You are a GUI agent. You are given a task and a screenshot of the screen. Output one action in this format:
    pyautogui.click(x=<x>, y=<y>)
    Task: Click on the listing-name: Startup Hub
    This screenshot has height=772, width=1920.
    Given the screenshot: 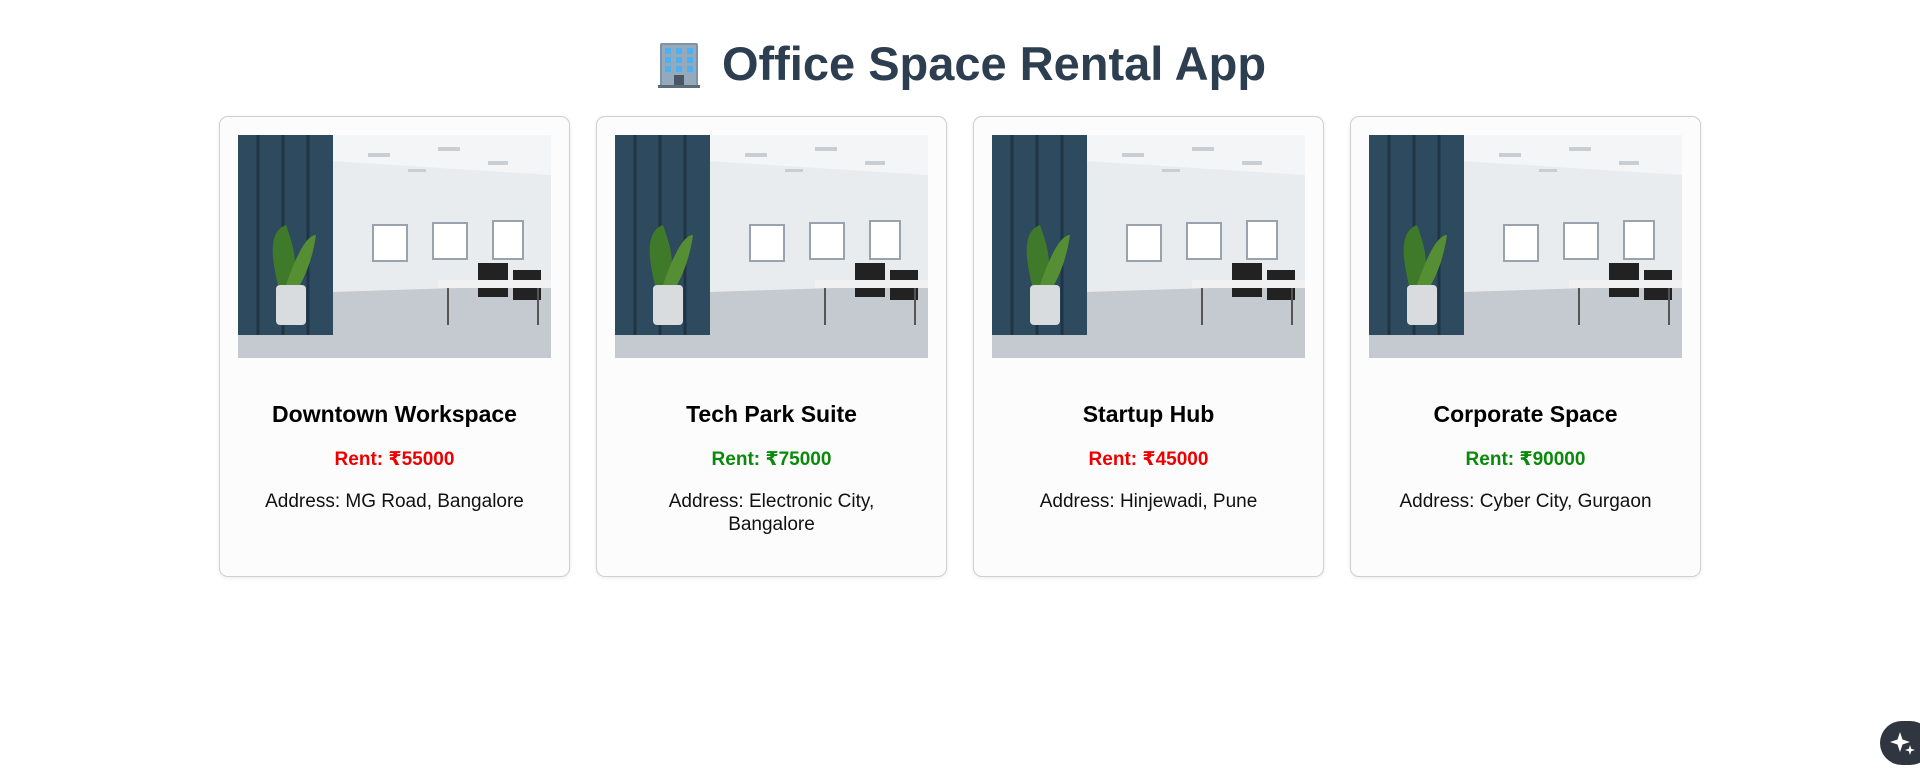 What is the action you would take?
    pyautogui.click(x=1148, y=414)
    